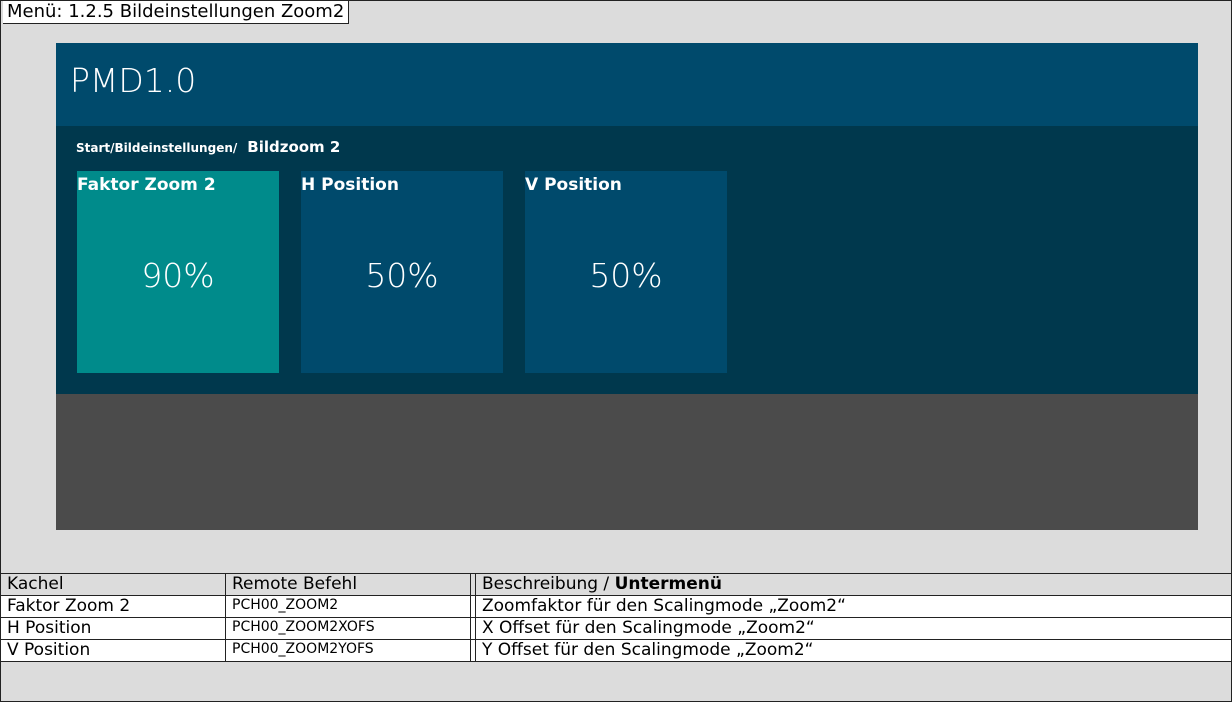 The height and width of the screenshot is (702, 1232). What do you see at coordinates (348, 584) in the screenshot?
I see `header-remote-befehl: Remote Befehl` at bounding box center [348, 584].